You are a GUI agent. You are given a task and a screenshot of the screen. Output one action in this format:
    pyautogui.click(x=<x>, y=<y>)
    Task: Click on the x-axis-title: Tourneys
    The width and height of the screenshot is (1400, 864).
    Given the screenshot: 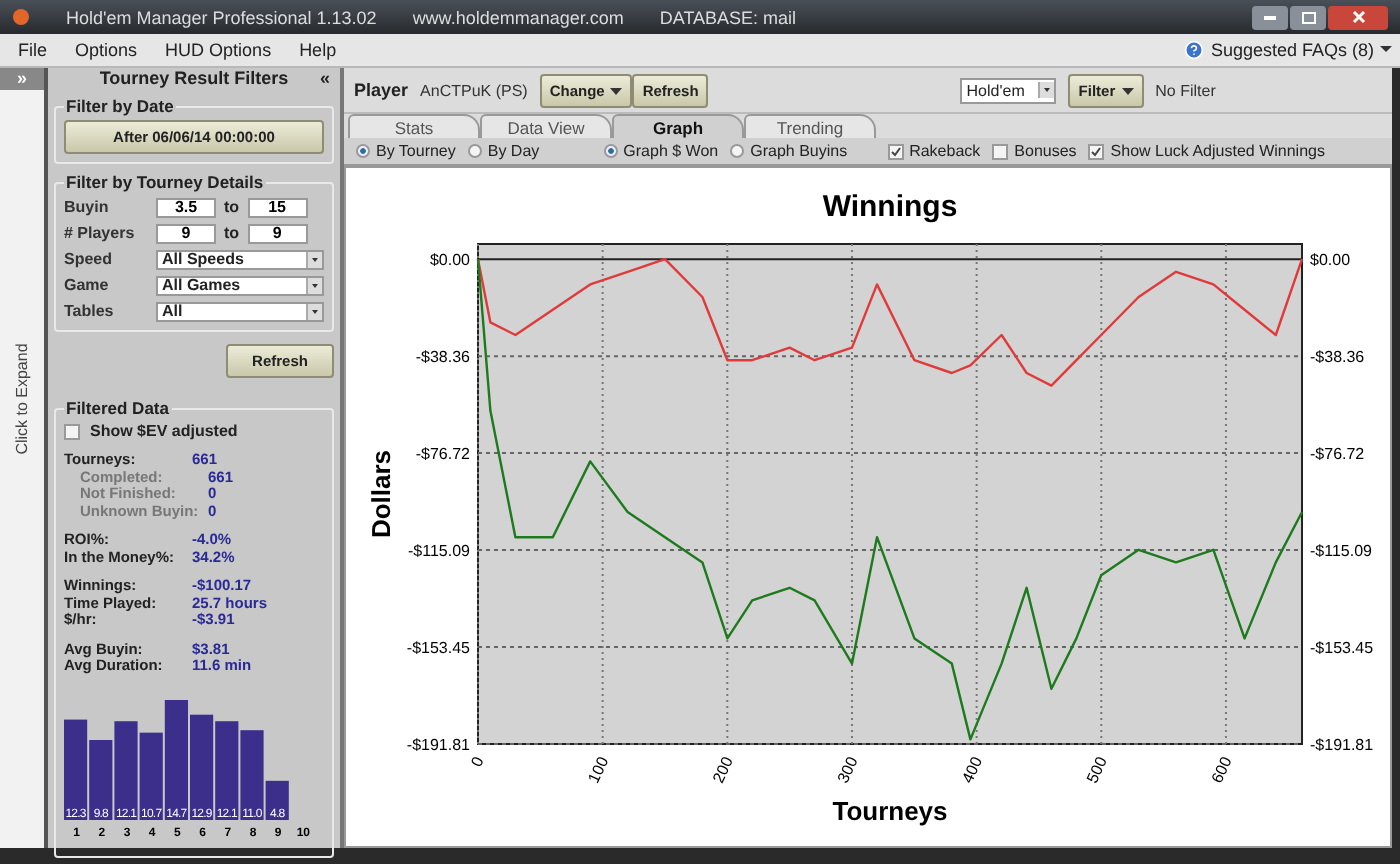 What is the action you would take?
    pyautogui.click(x=890, y=811)
    